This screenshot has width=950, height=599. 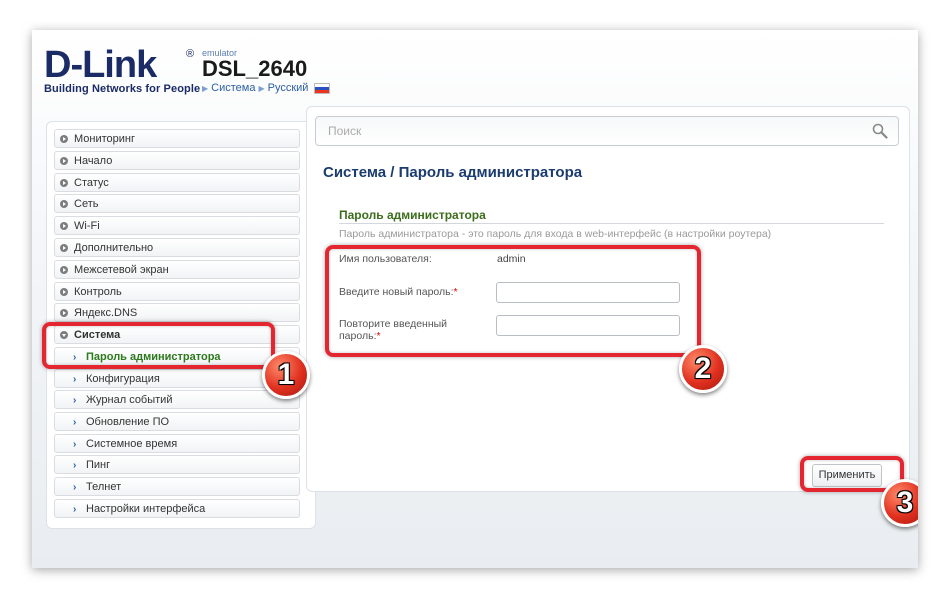 I want to click on model-block: emulator DSL_2640 ▶ Система ▶ Русский, so click(x=266, y=71).